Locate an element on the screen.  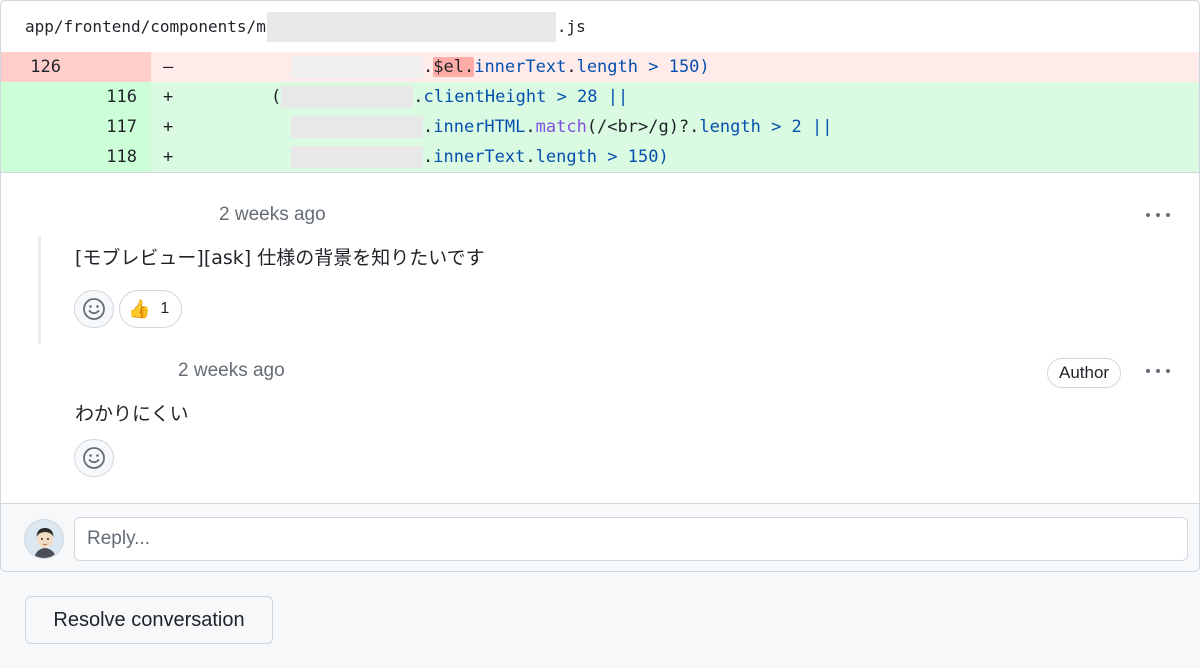
code-line: . $el. innerText. length > 150) is located at coordinates (500, 67).